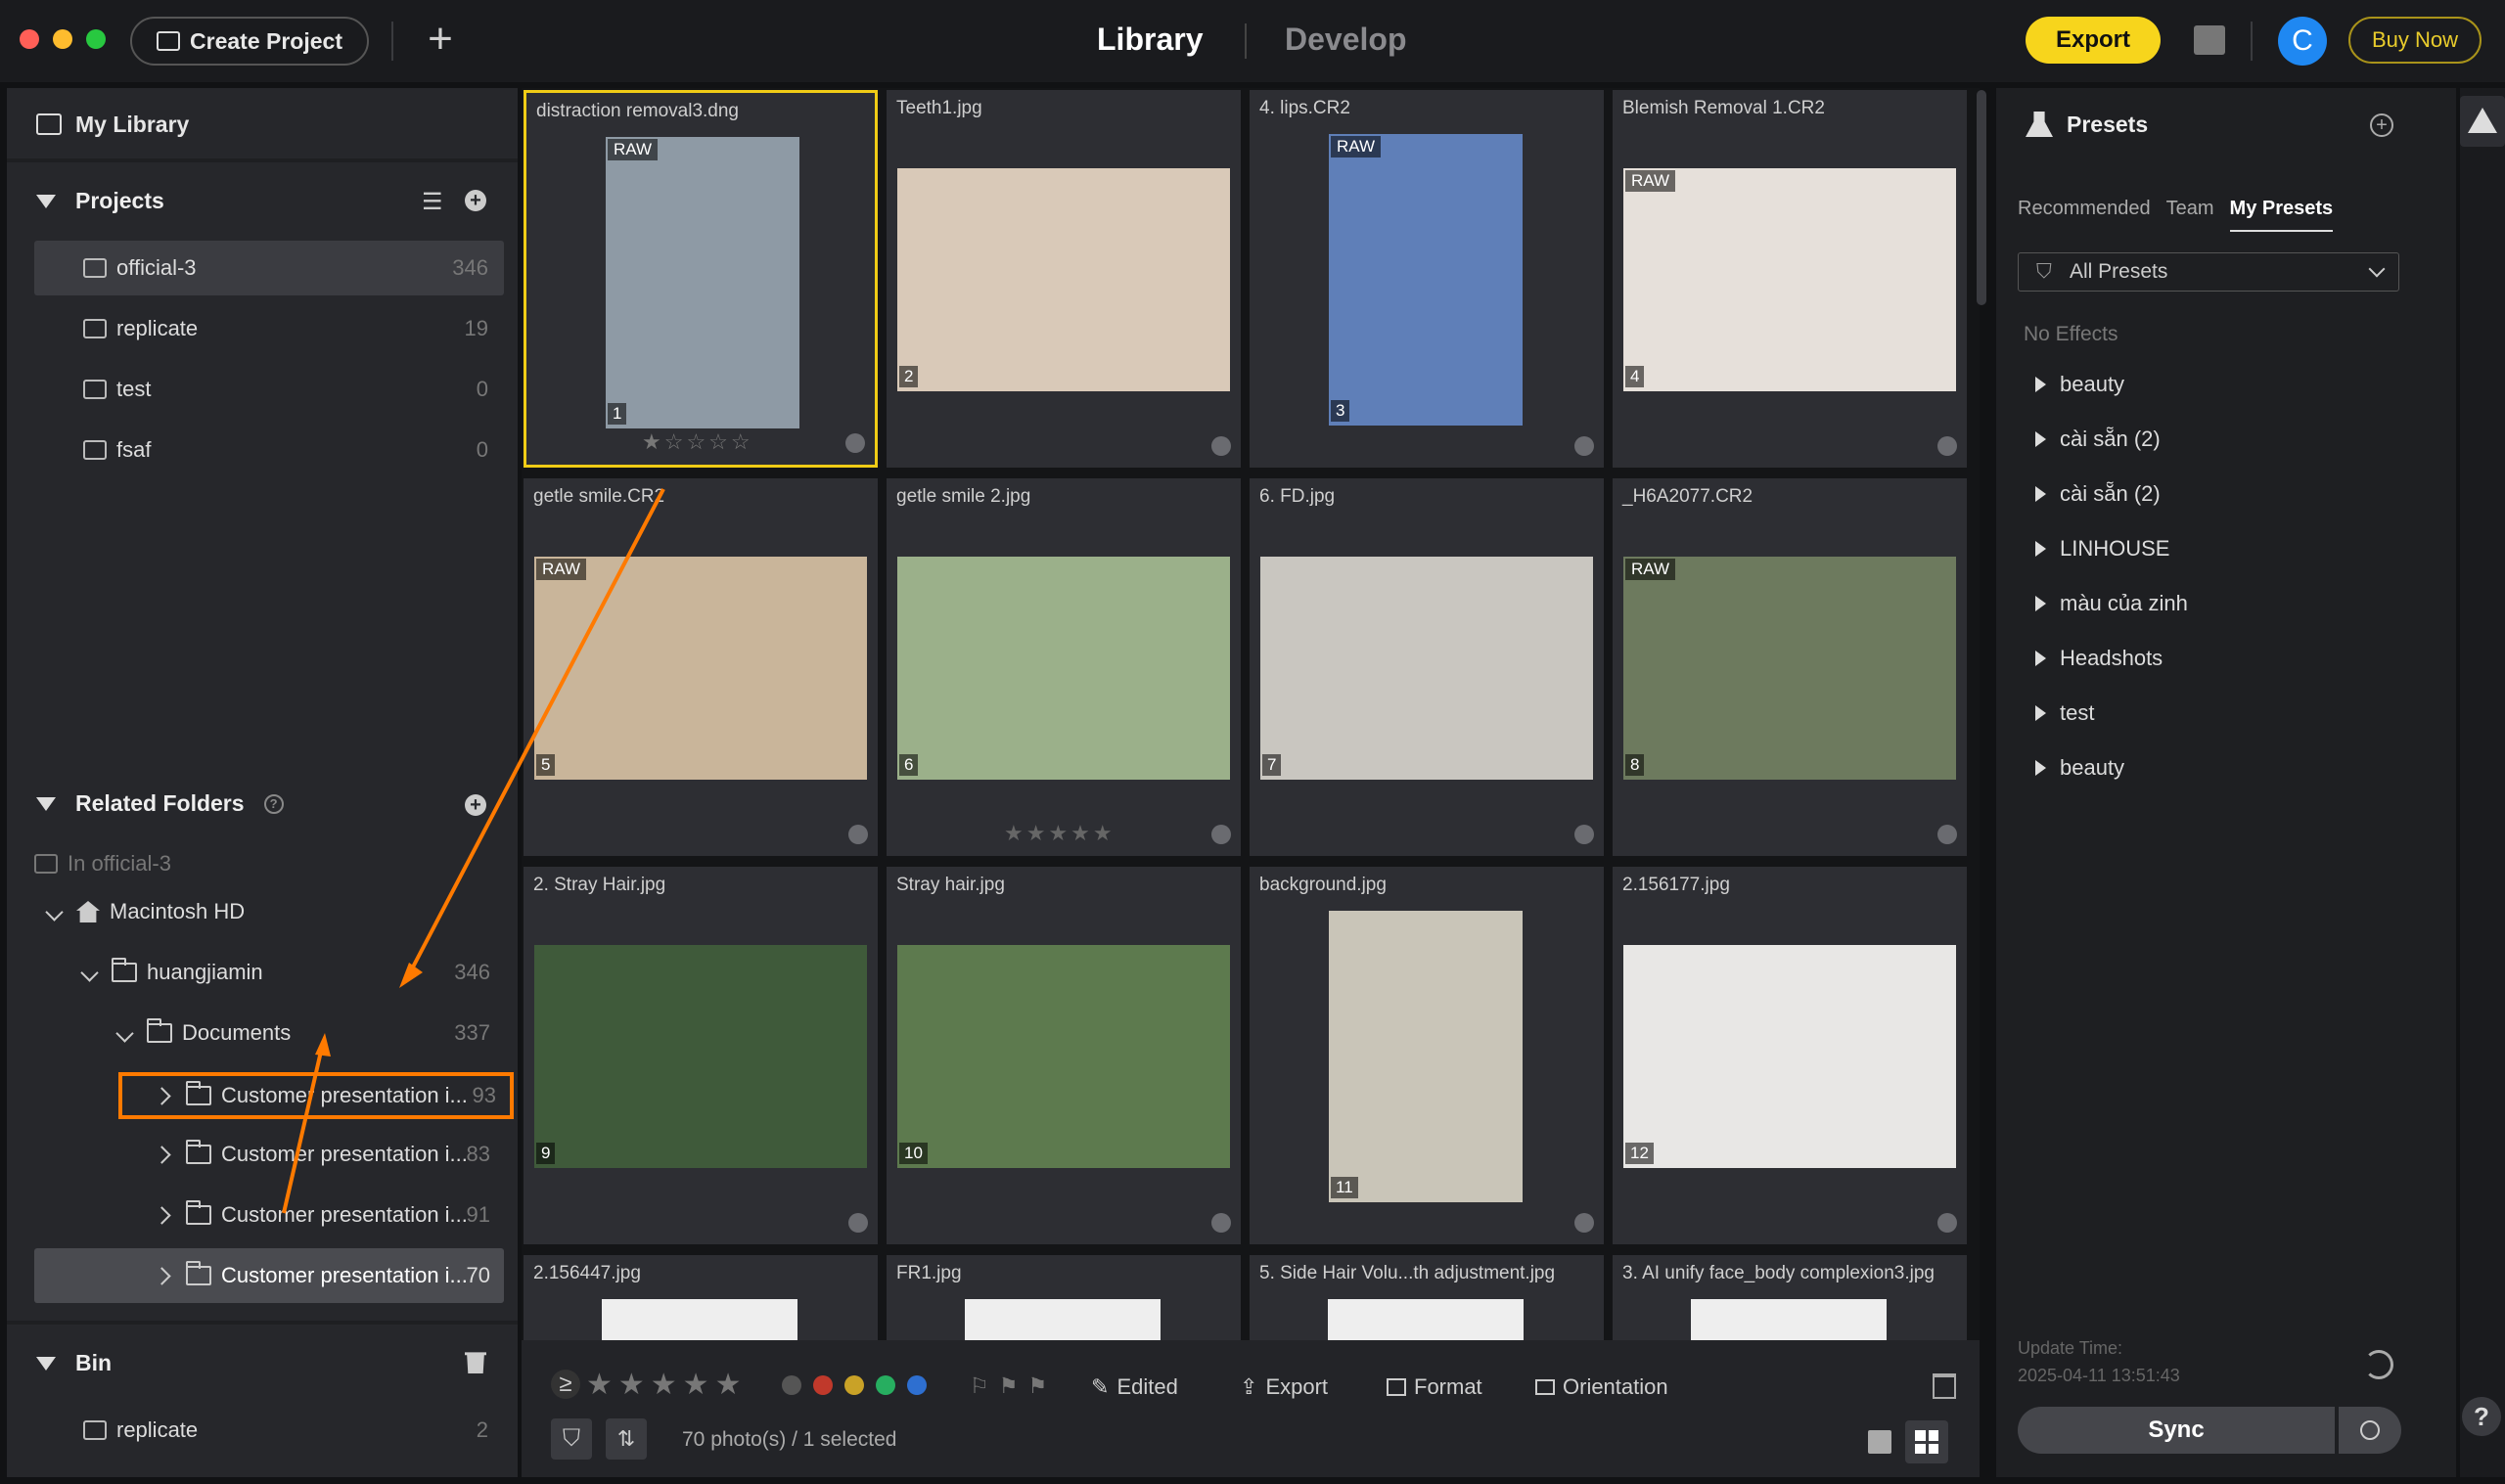 The height and width of the screenshot is (1484, 2505). What do you see at coordinates (269, 1275) in the screenshot?
I see `tree-customer-folder: Customer presentation i... 70` at bounding box center [269, 1275].